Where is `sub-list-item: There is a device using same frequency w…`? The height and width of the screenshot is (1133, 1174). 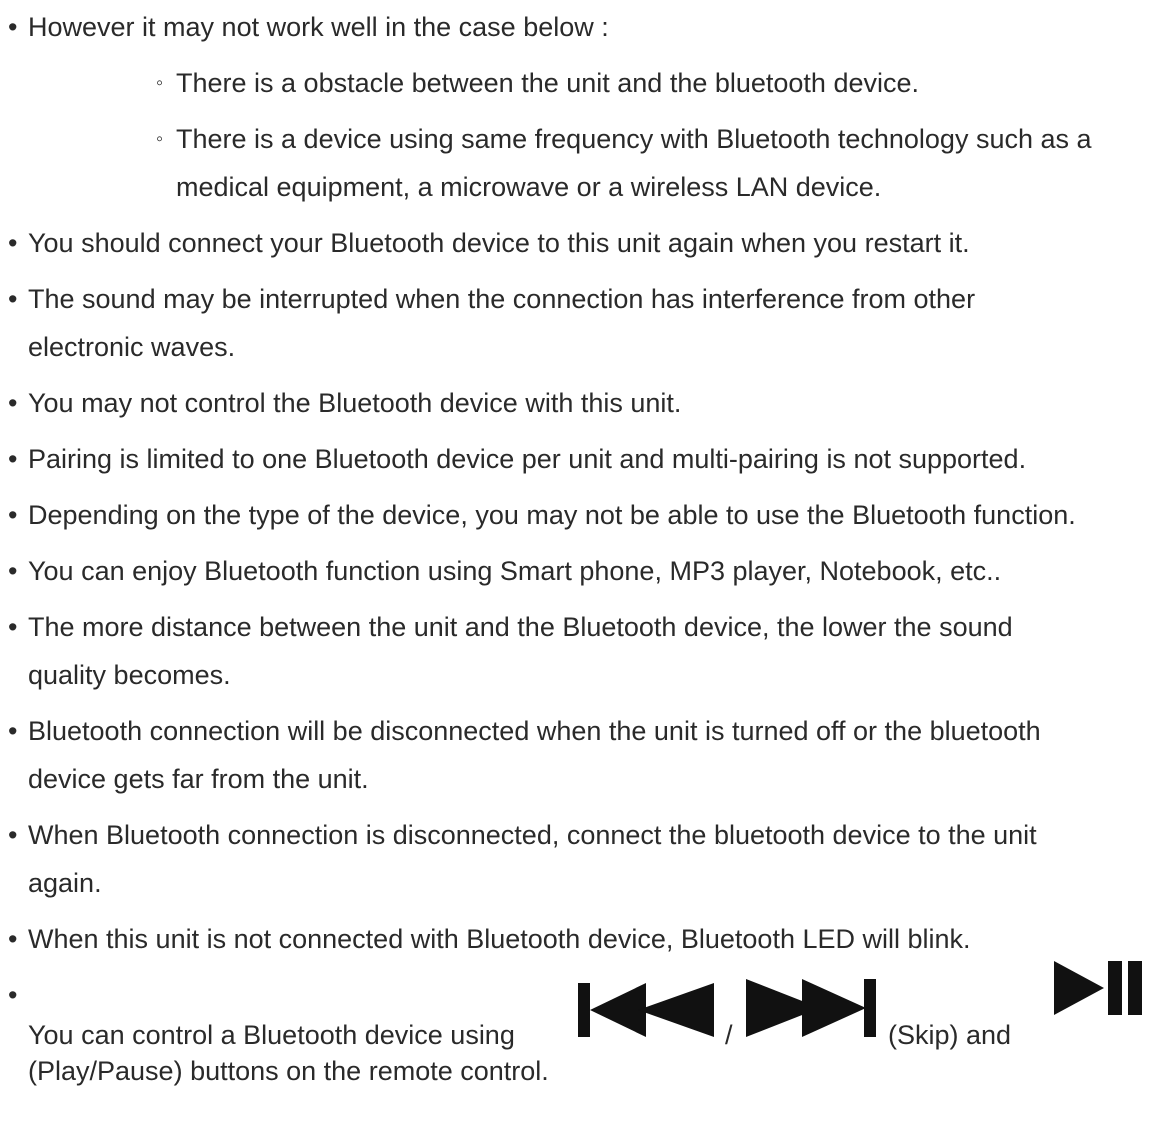
sub-list-item: There is a device using same frequency w… is located at coordinates (599, 163).